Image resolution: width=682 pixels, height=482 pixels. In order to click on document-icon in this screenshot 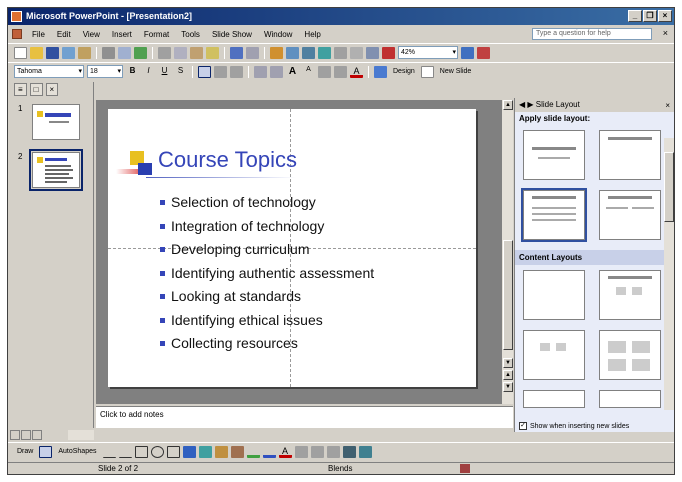, I will do `click(17, 34)`.